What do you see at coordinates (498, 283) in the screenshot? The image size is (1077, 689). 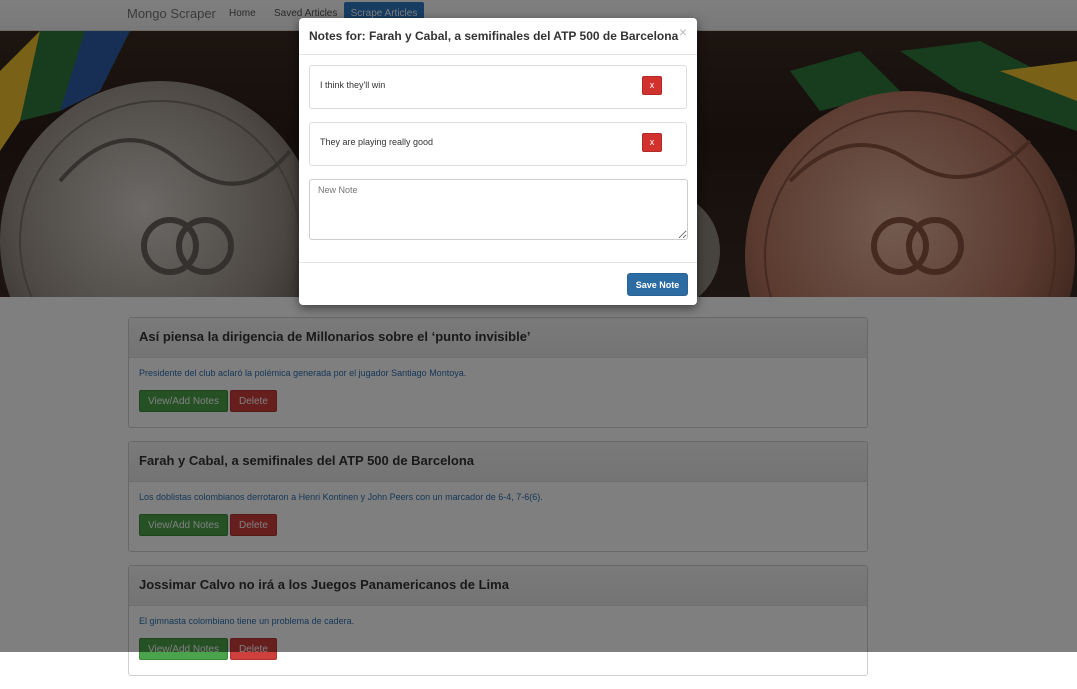 I see `modal-footer: Save Note` at bounding box center [498, 283].